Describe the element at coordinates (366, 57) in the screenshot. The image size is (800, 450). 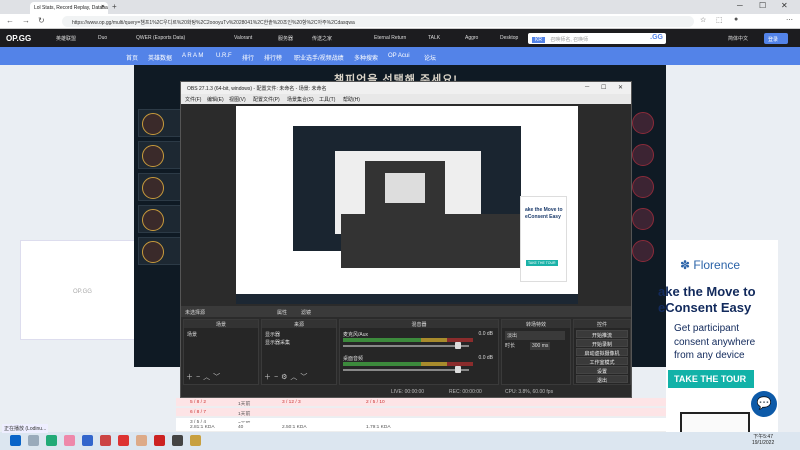
I see `subnav-multisearch: 多种搜索` at that location.